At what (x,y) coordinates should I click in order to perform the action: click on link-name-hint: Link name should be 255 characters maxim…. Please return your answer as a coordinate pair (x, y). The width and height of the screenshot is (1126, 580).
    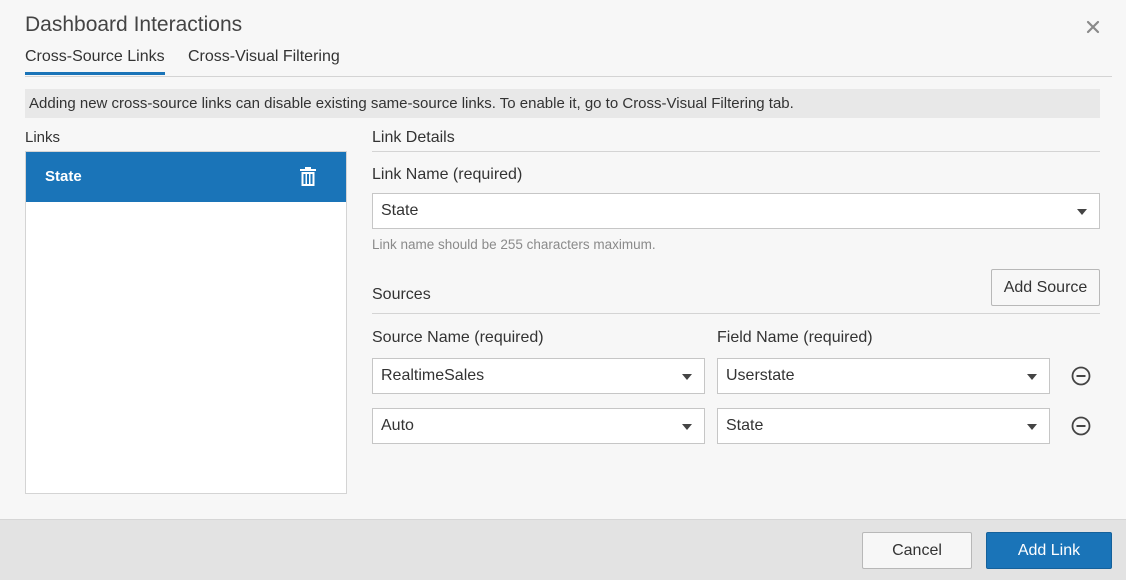
    Looking at the image, I should click on (514, 244).